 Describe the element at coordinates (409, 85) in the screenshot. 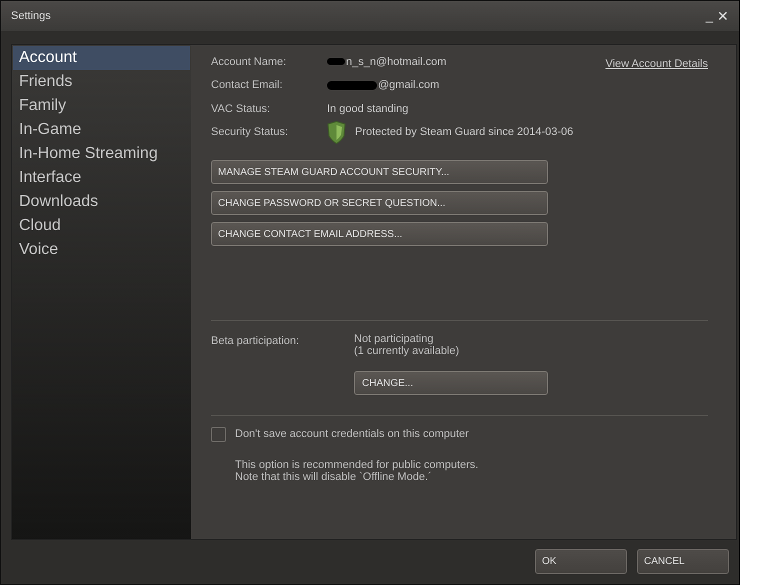

I see `field-value: @gmail.com` at that location.